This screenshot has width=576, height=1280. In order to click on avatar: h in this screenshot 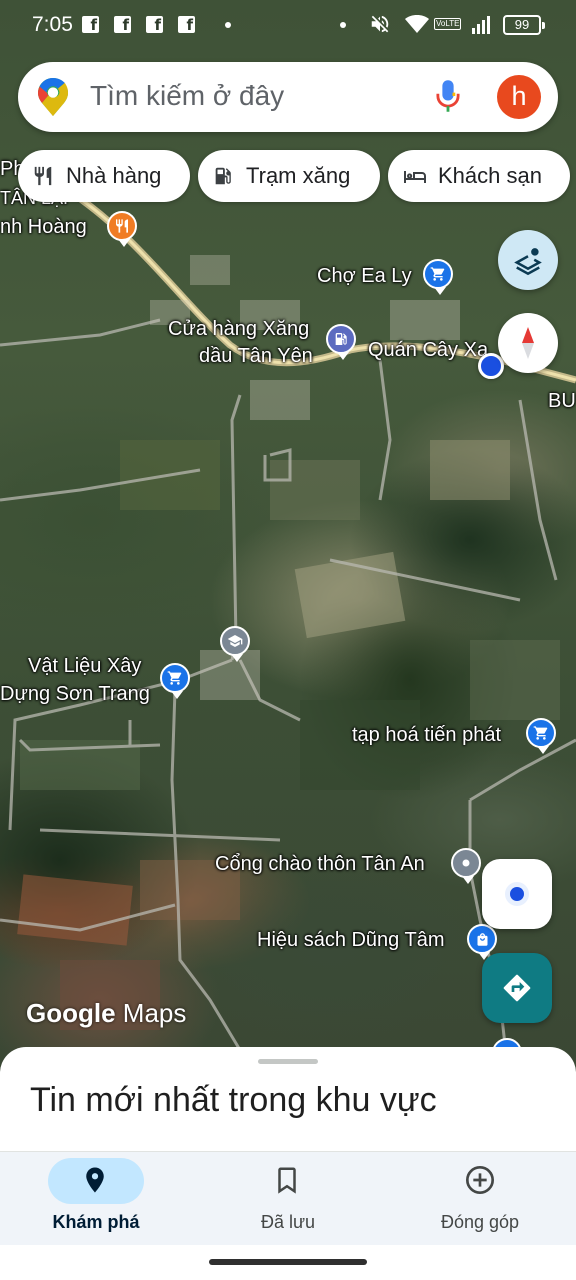, I will do `click(519, 97)`.